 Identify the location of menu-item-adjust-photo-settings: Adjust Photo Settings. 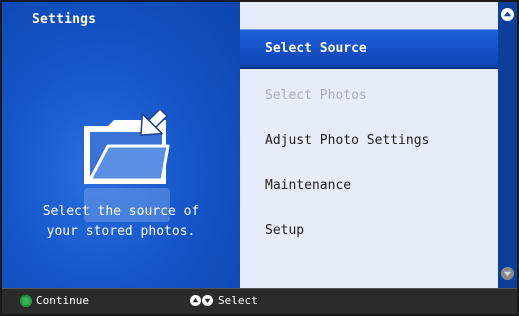
(369, 140).